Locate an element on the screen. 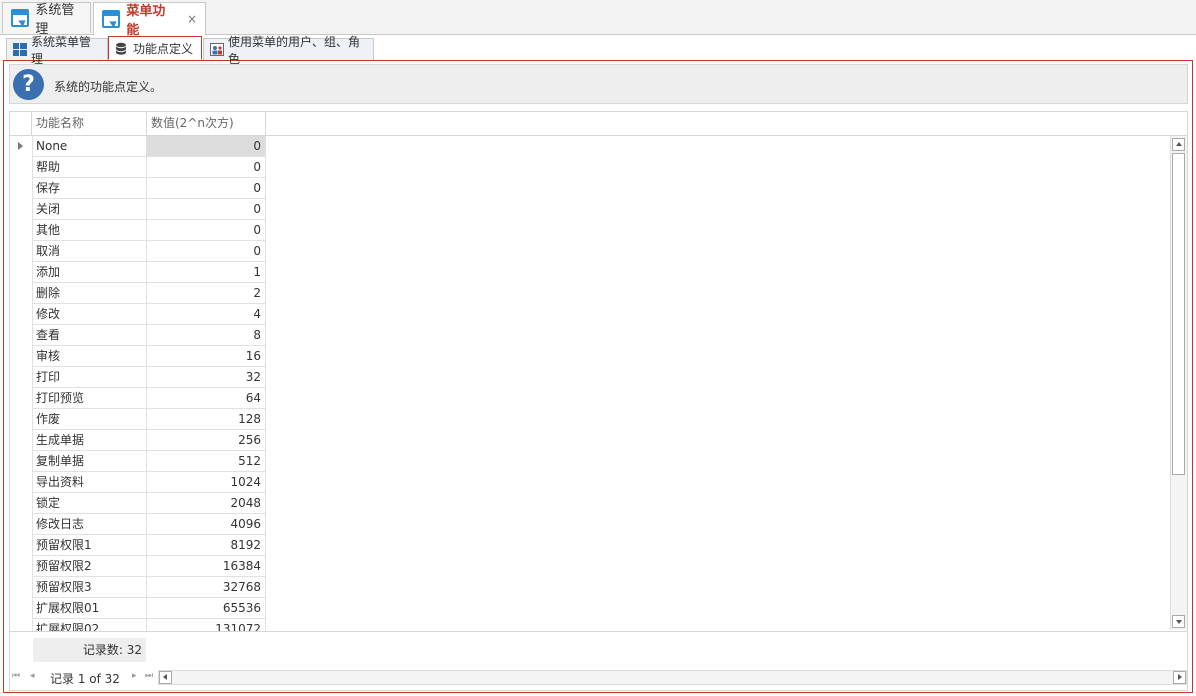  scroll-down-button is located at coordinates (1178, 621).